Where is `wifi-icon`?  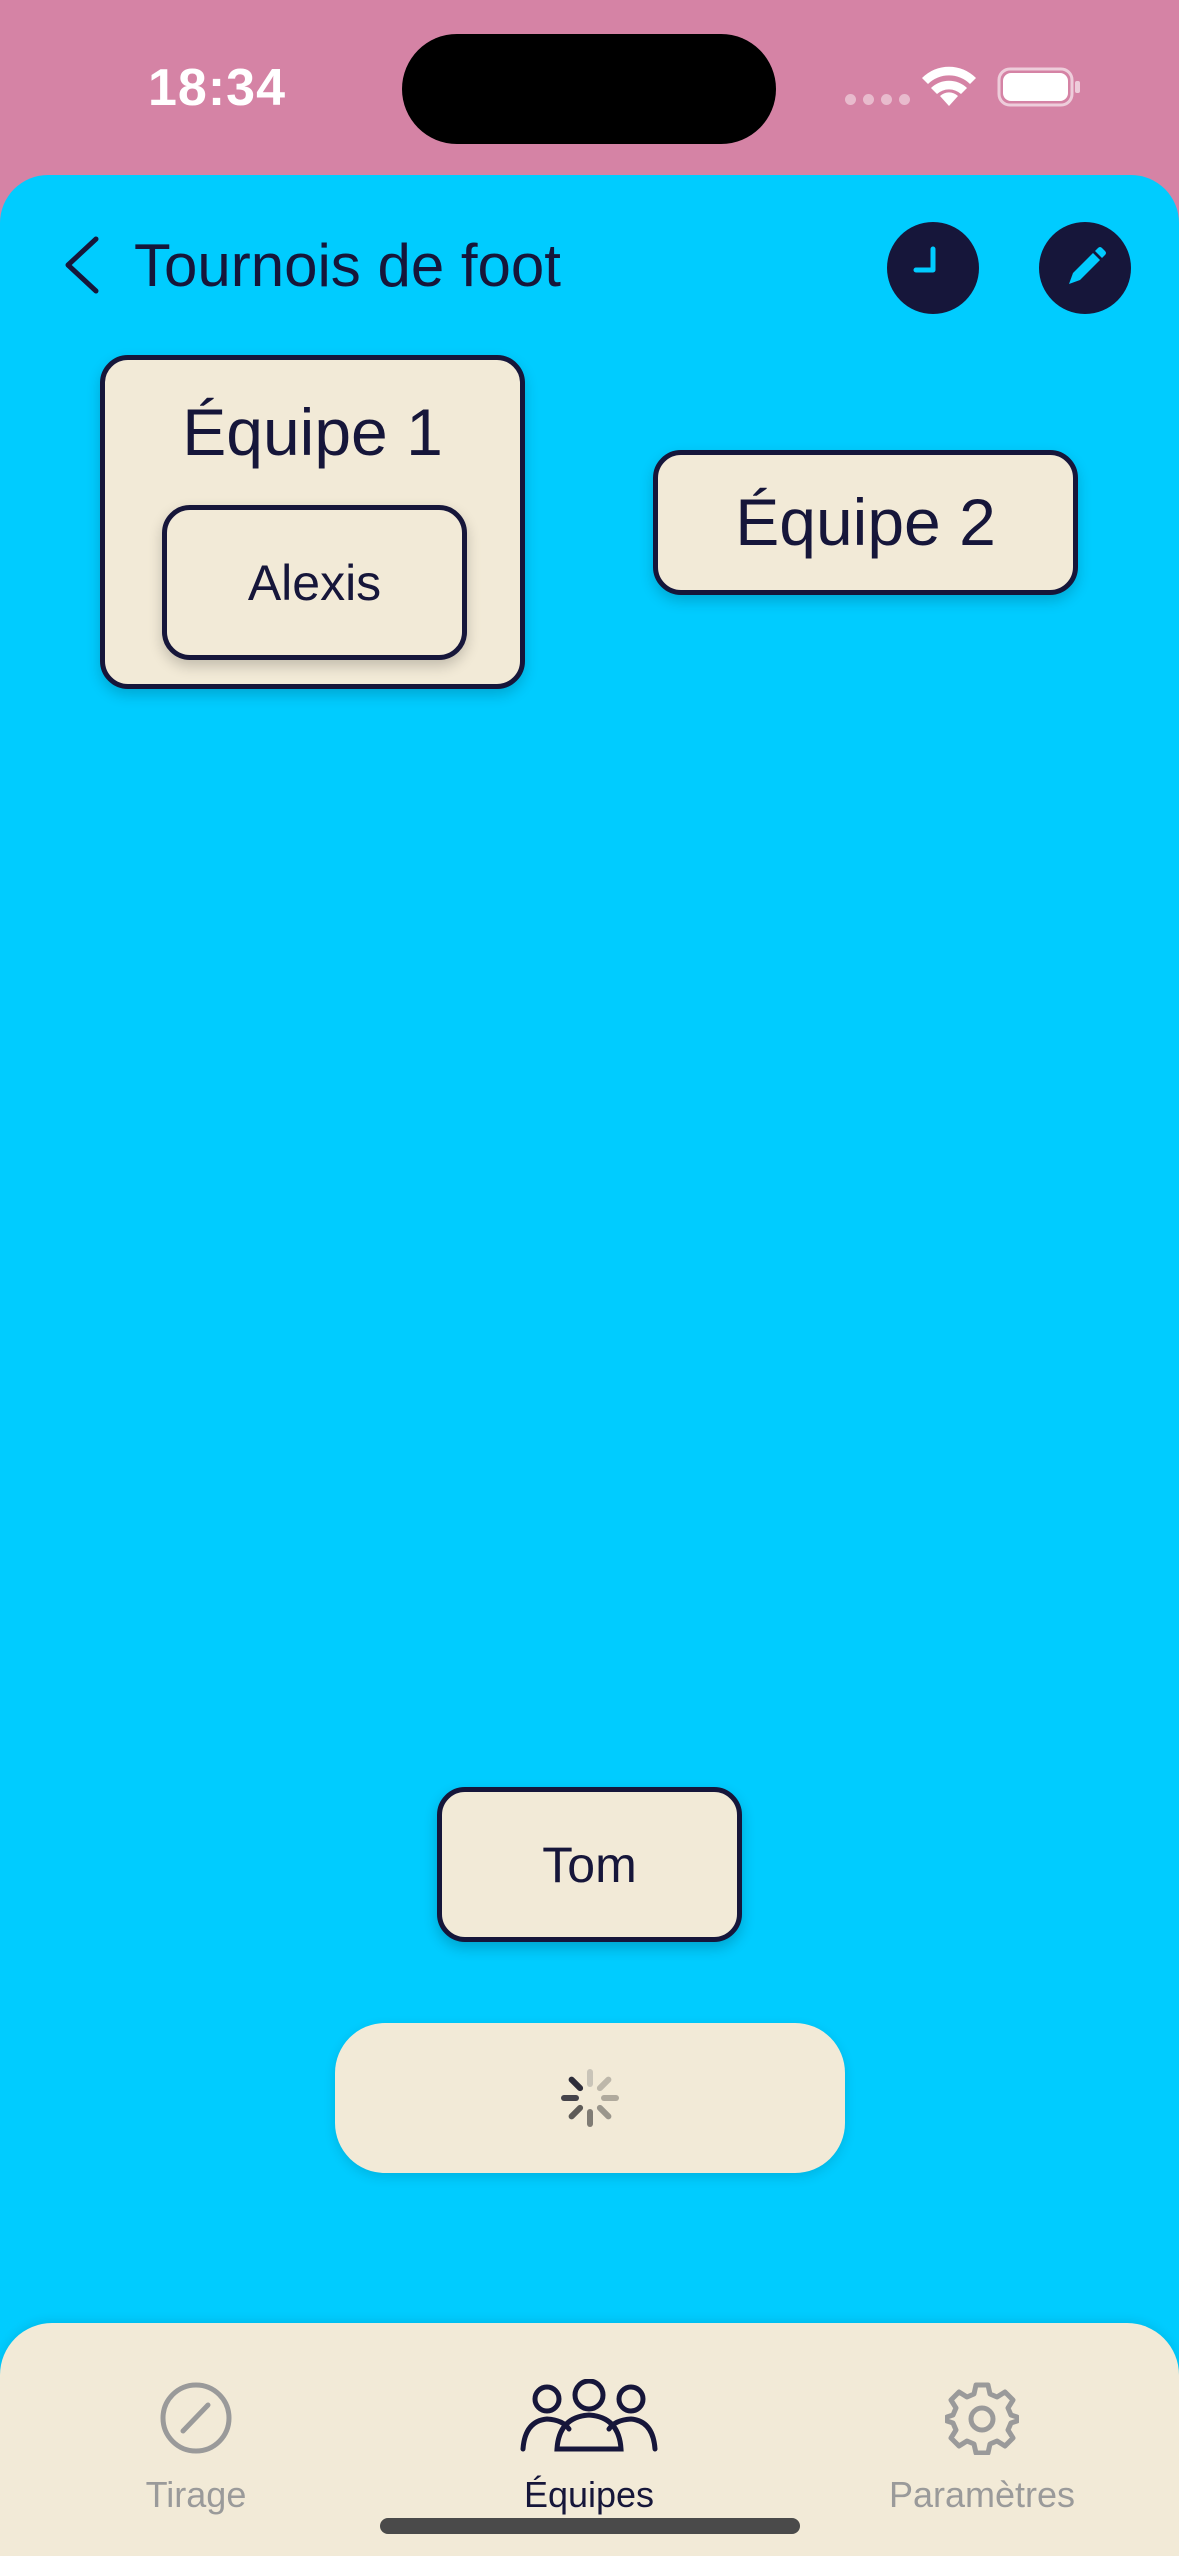 wifi-icon is located at coordinates (949, 86).